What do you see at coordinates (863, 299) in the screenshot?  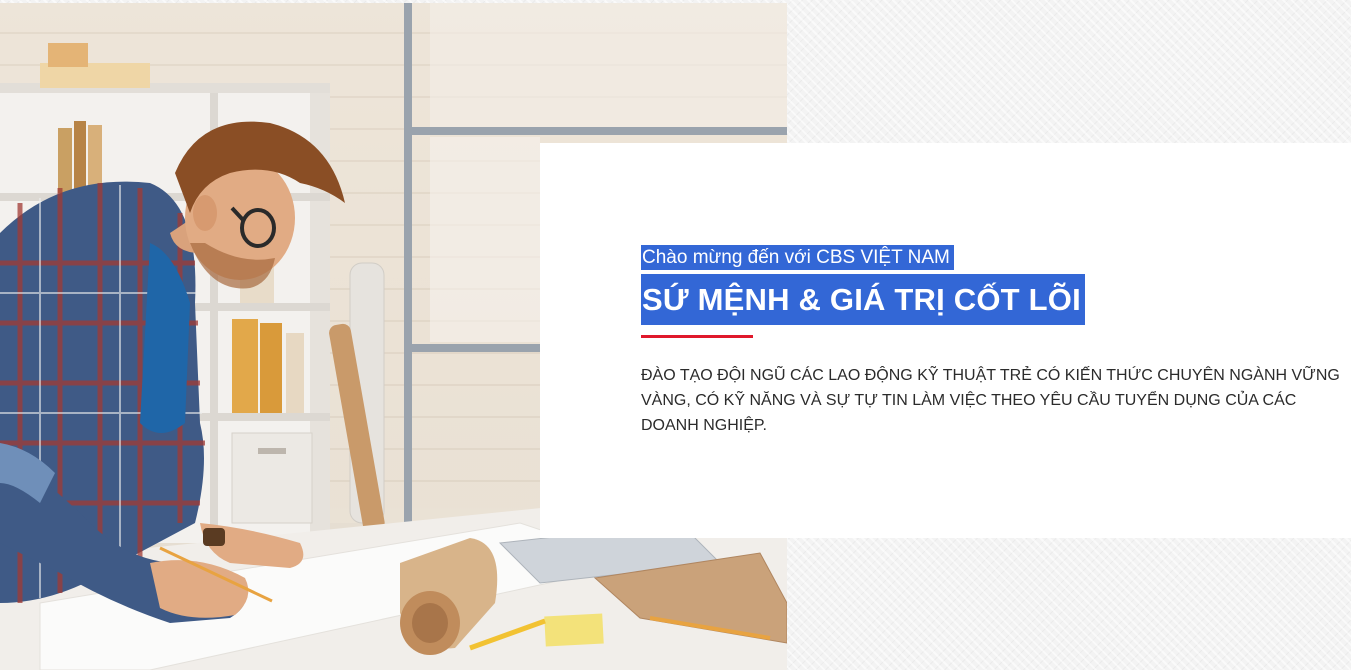 I see `section-title: SỨ MỆNH & GIÁ TRỊ CỐT LÕI` at bounding box center [863, 299].